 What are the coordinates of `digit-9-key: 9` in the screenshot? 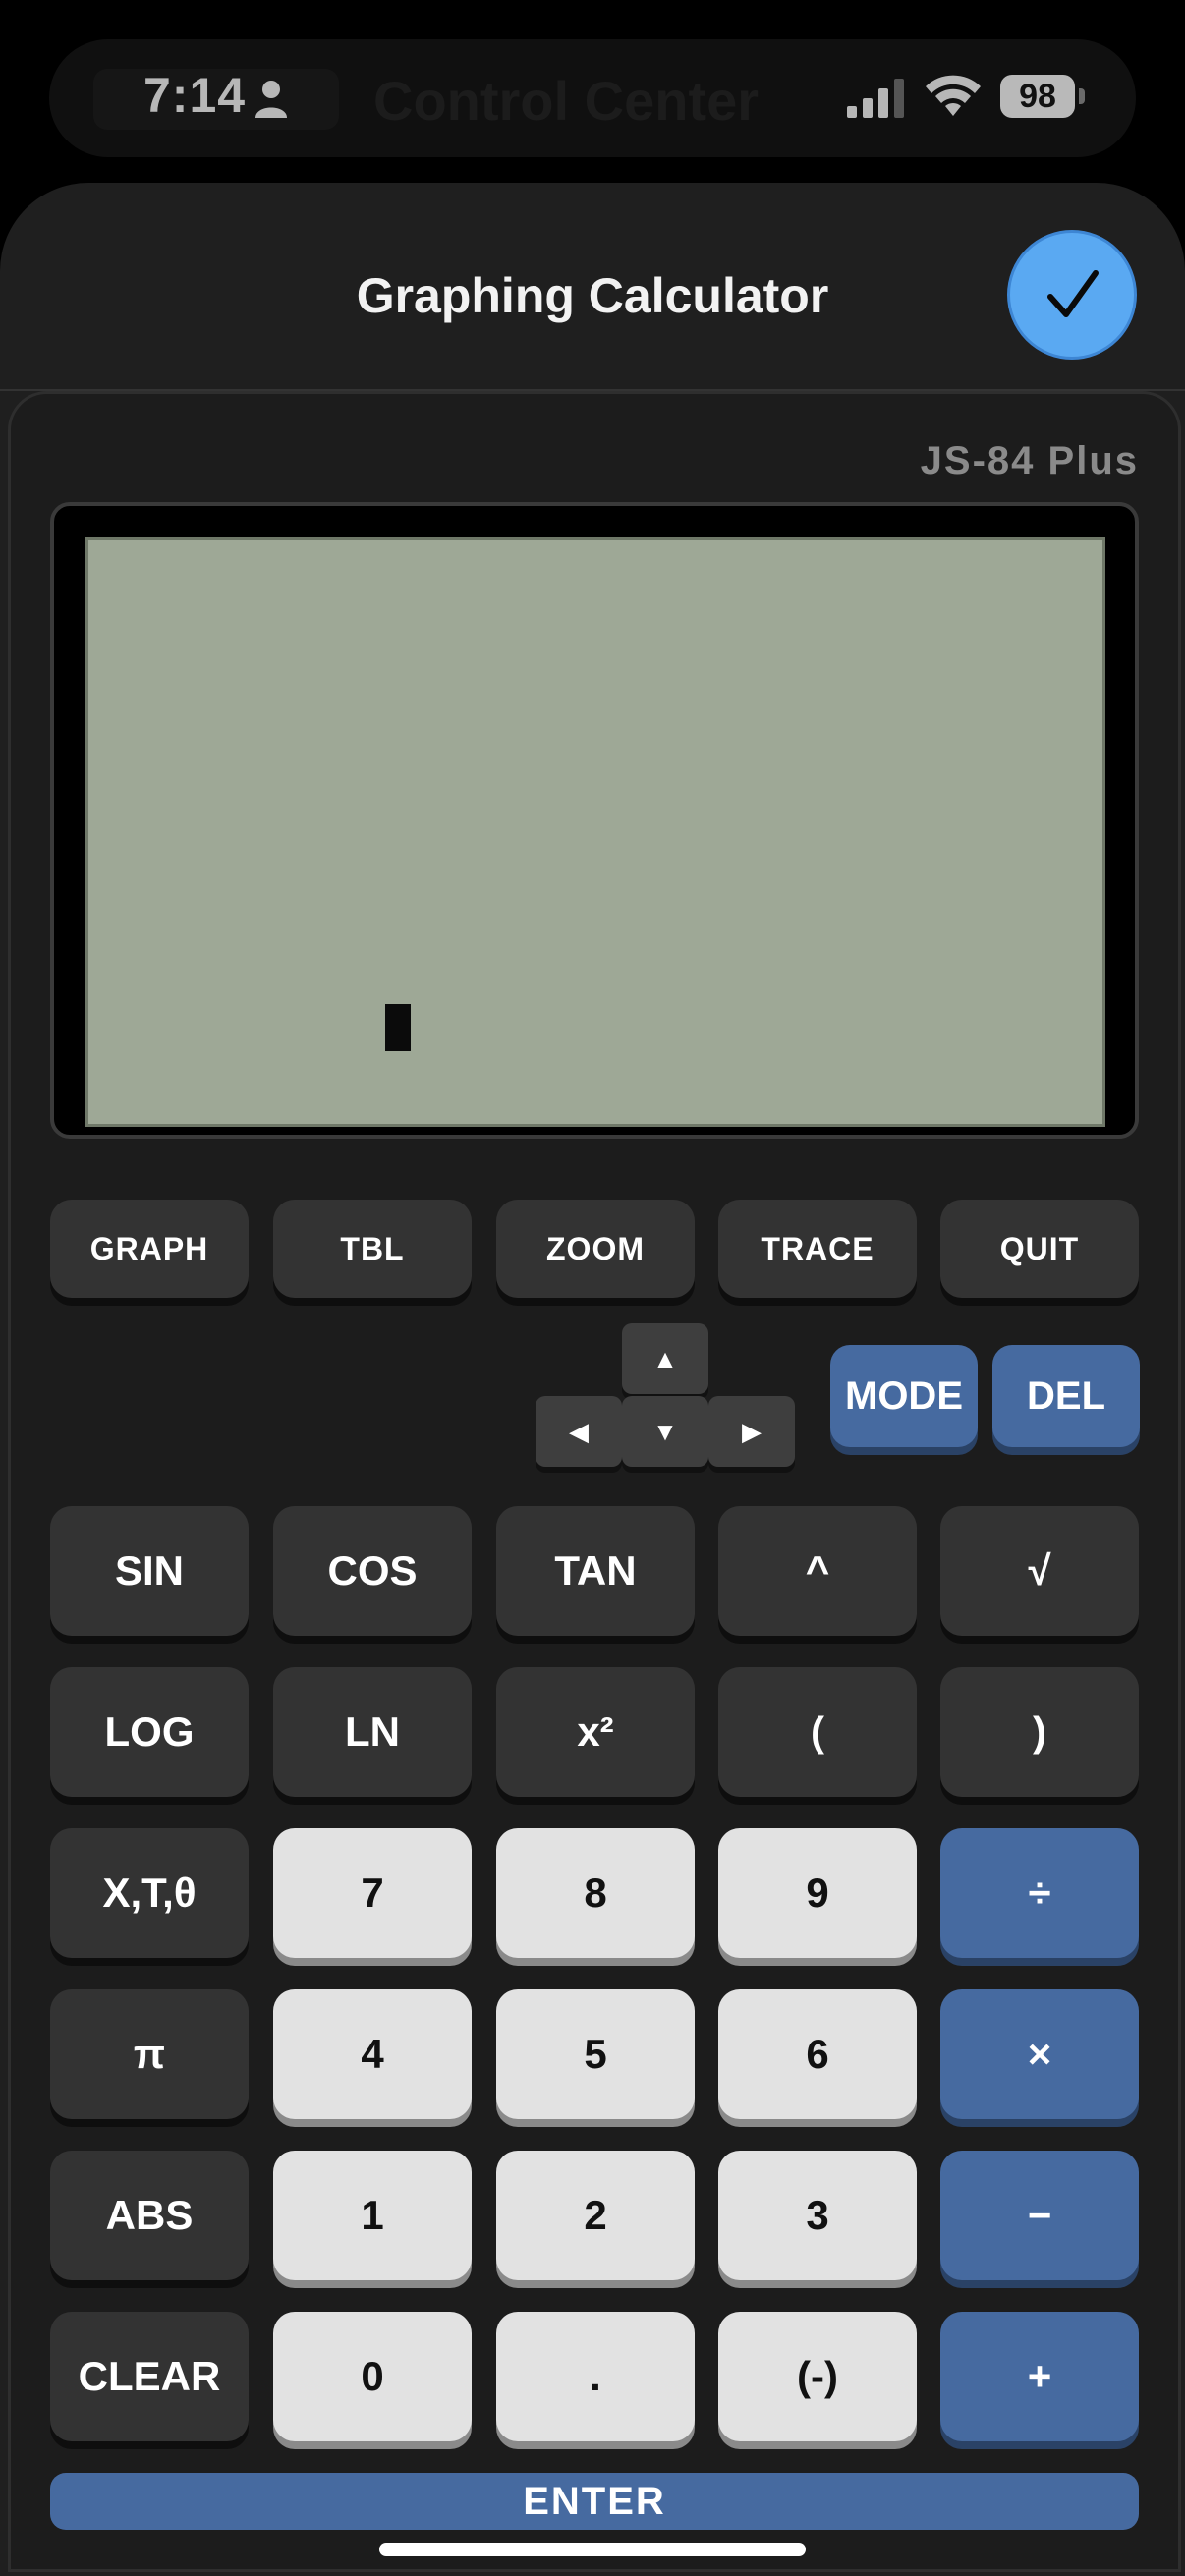 It's located at (817, 1893).